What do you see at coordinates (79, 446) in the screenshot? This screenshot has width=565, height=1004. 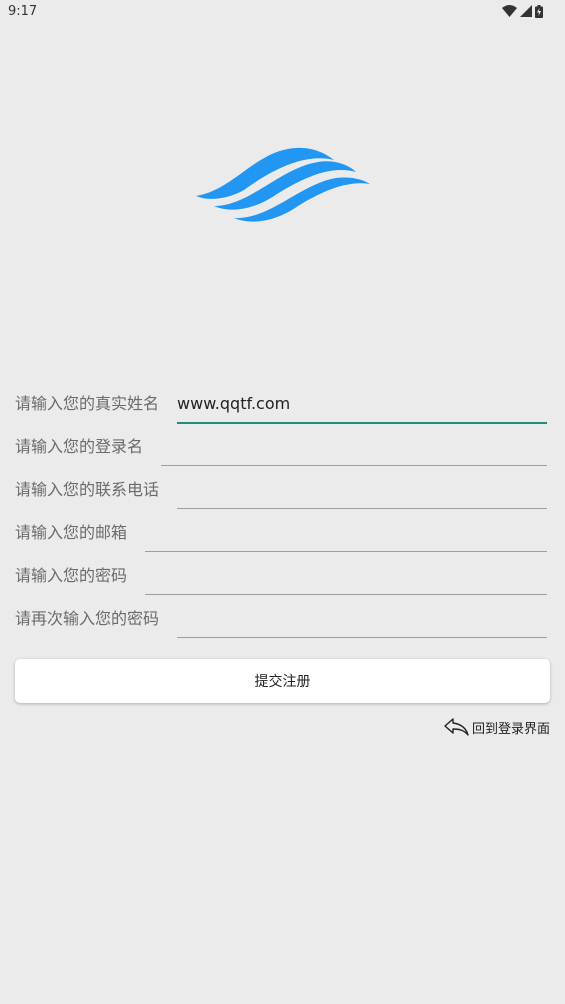 I see `login-name-label: 请输入您的登录名` at bounding box center [79, 446].